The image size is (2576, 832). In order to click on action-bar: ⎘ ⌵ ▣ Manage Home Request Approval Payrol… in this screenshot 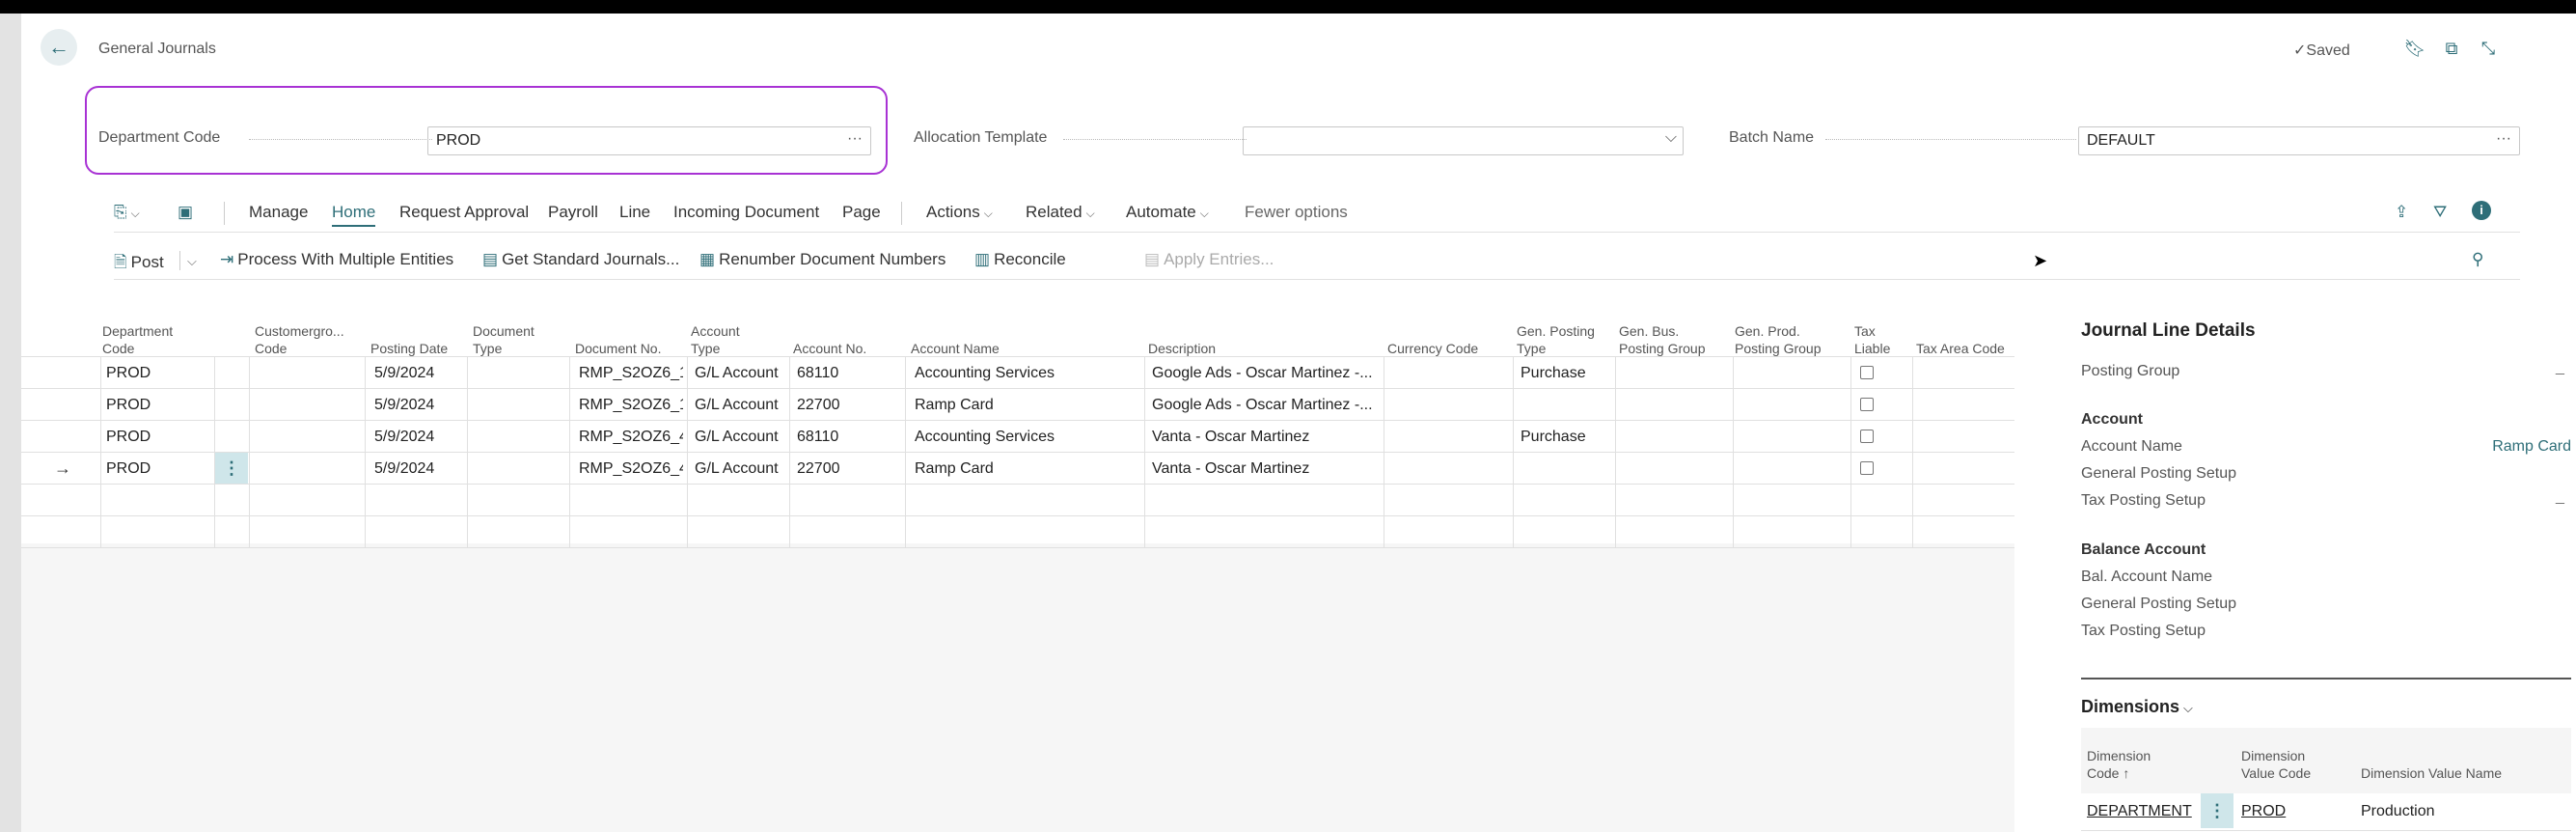, I will do `click(1271, 211)`.